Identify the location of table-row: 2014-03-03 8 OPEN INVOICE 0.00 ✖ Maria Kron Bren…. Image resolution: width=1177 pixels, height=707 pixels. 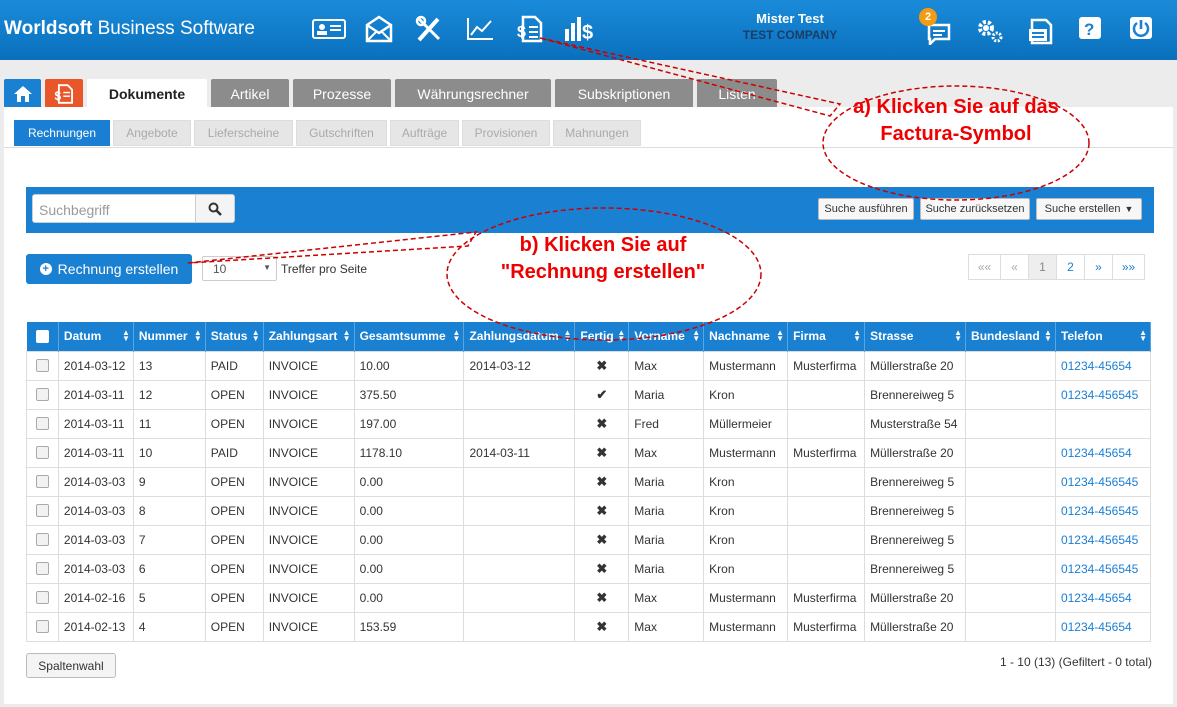
(589, 510).